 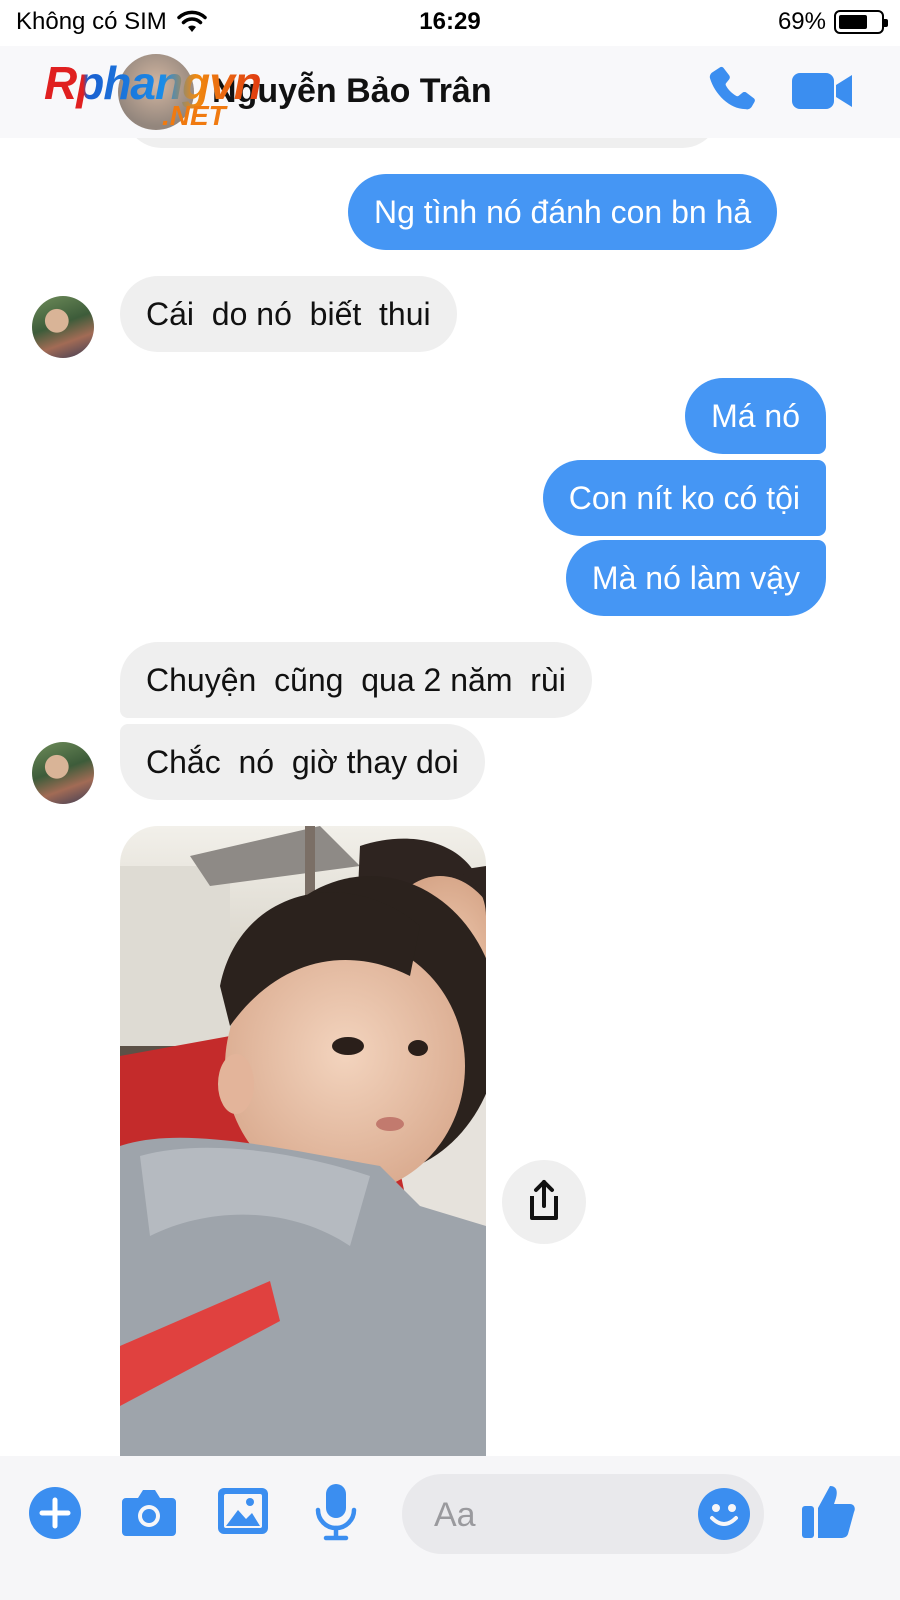 I want to click on message-outgoing: Ng tình nó đánh con bn hả, so click(x=563, y=212).